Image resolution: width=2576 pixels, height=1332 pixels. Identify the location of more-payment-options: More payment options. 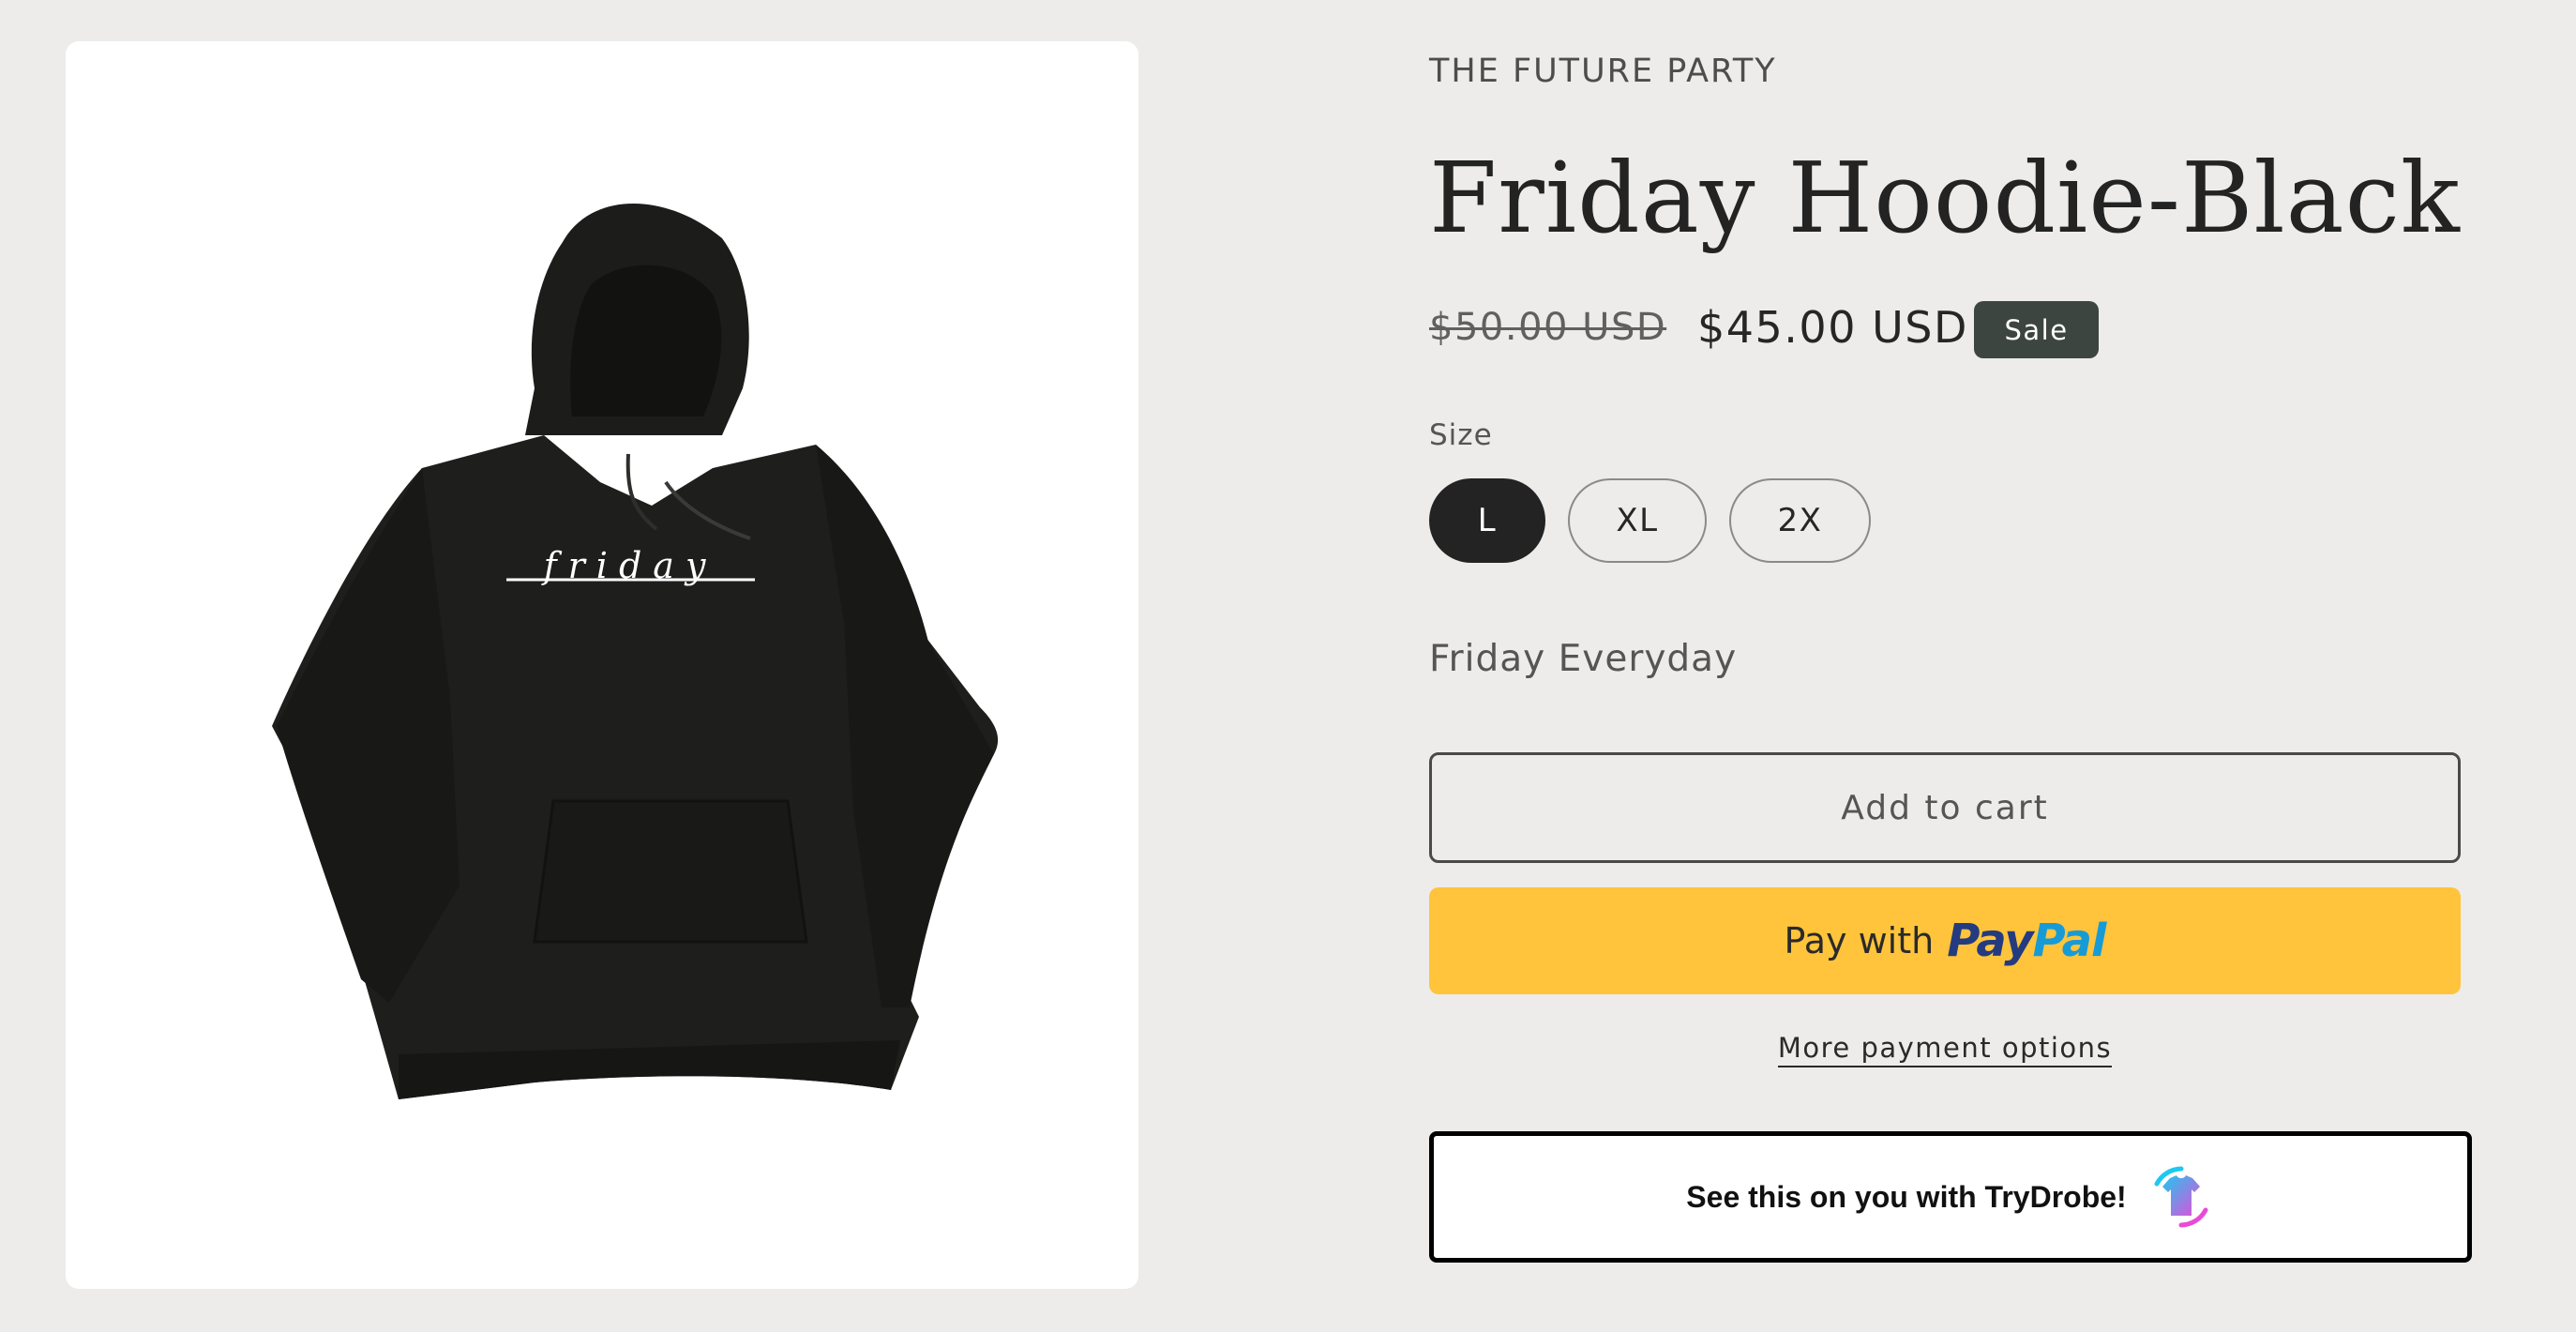
(1945, 1049).